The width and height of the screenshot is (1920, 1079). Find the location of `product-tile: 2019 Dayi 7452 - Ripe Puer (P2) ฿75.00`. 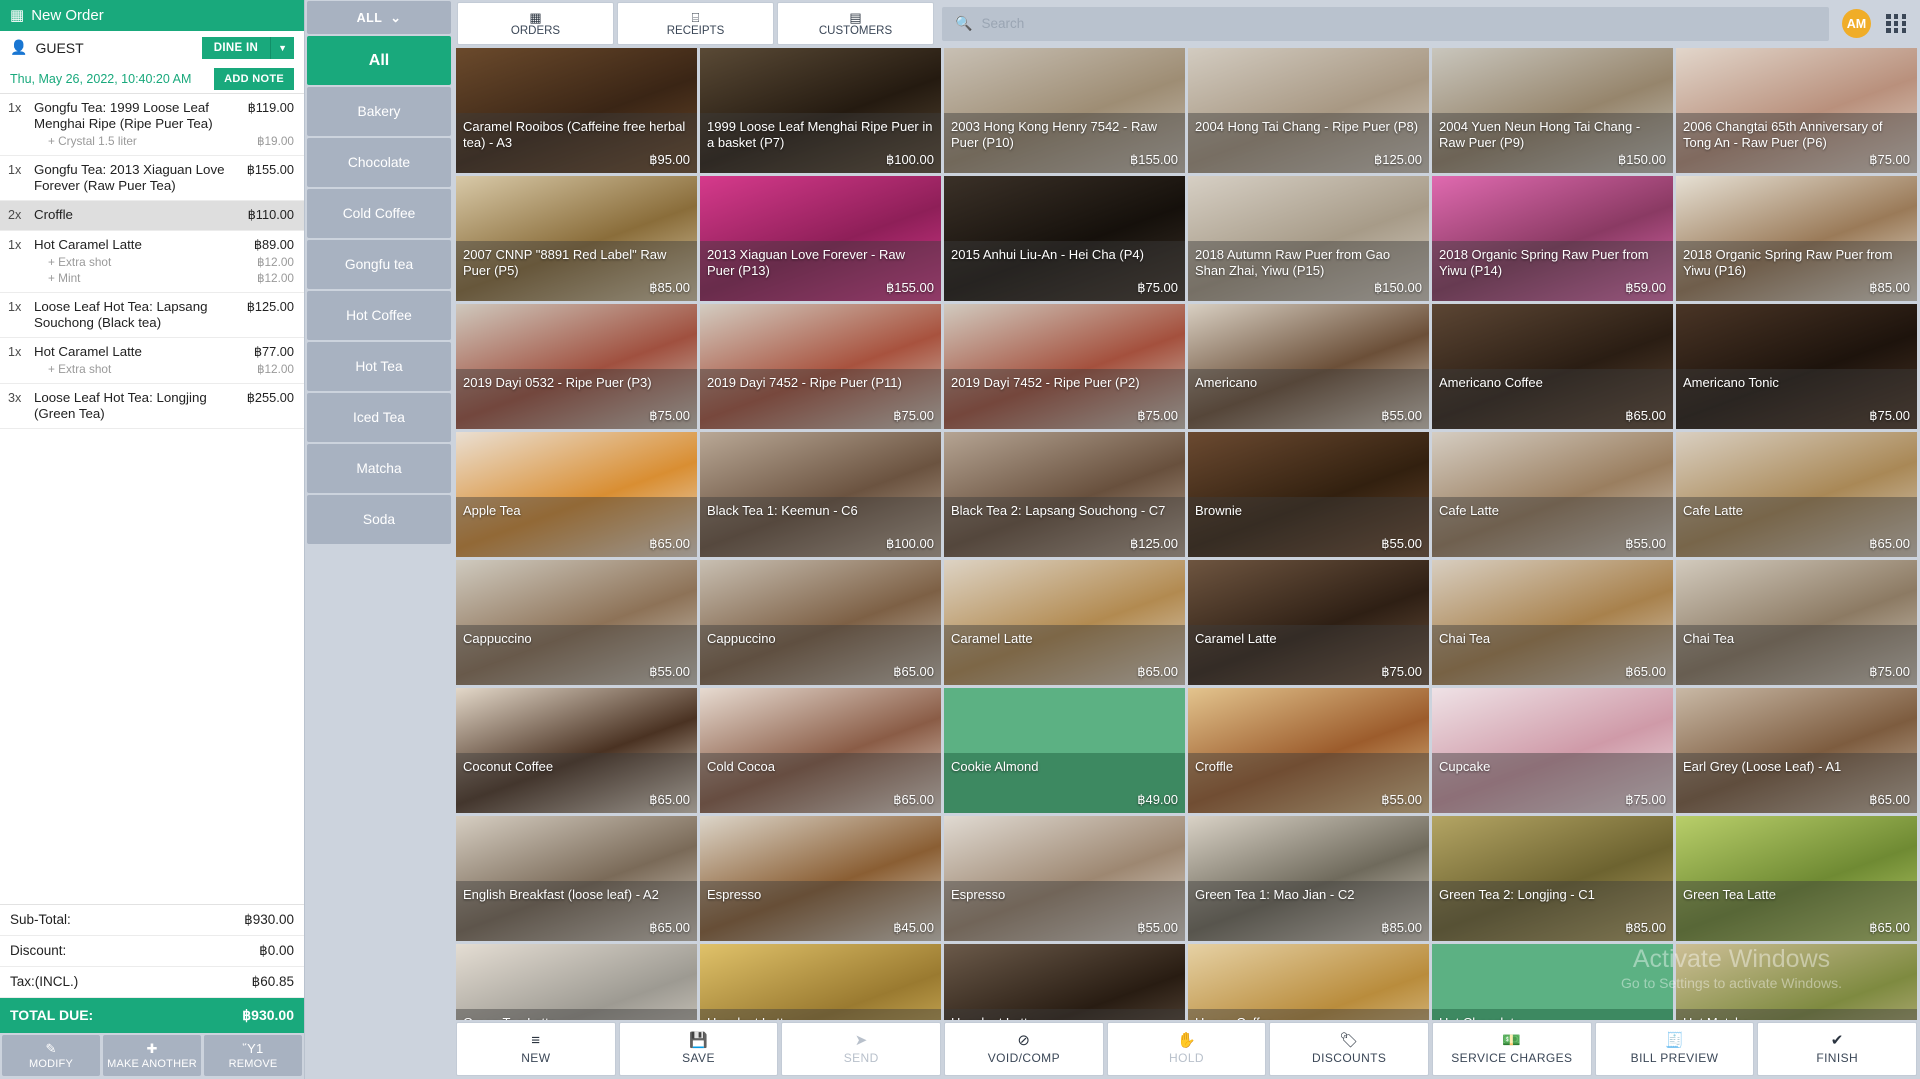

product-tile: 2019 Dayi 7452 - Ripe Puer (P2) ฿75.00 is located at coordinates (1064, 366).